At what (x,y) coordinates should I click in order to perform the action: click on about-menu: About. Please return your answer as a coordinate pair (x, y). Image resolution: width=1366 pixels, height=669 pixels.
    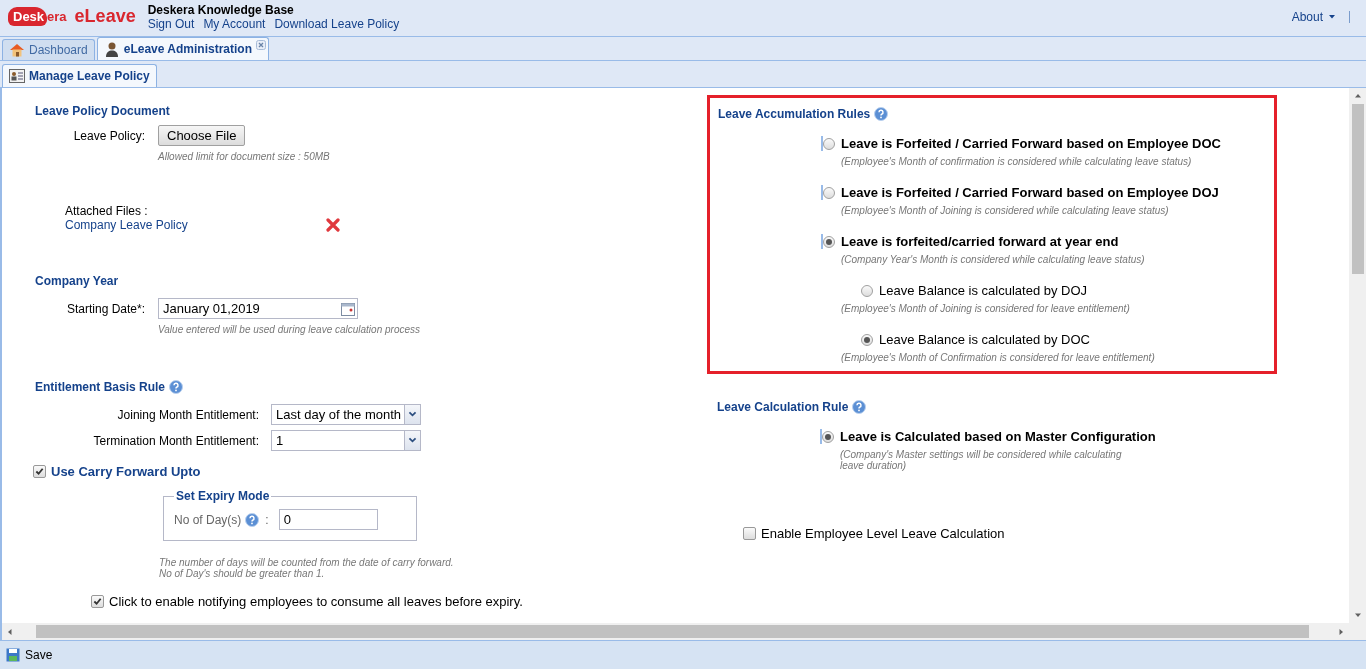
    Looking at the image, I should click on (1307, 17).